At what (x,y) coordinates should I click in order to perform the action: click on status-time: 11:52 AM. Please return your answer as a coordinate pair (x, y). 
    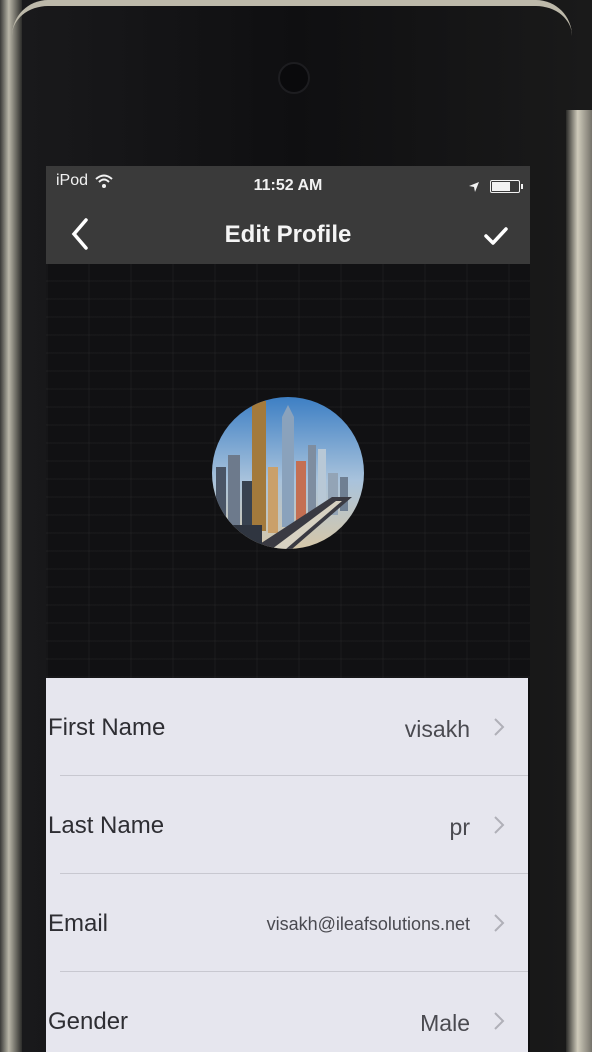
    Looking at the image, I should click on (288, 185).